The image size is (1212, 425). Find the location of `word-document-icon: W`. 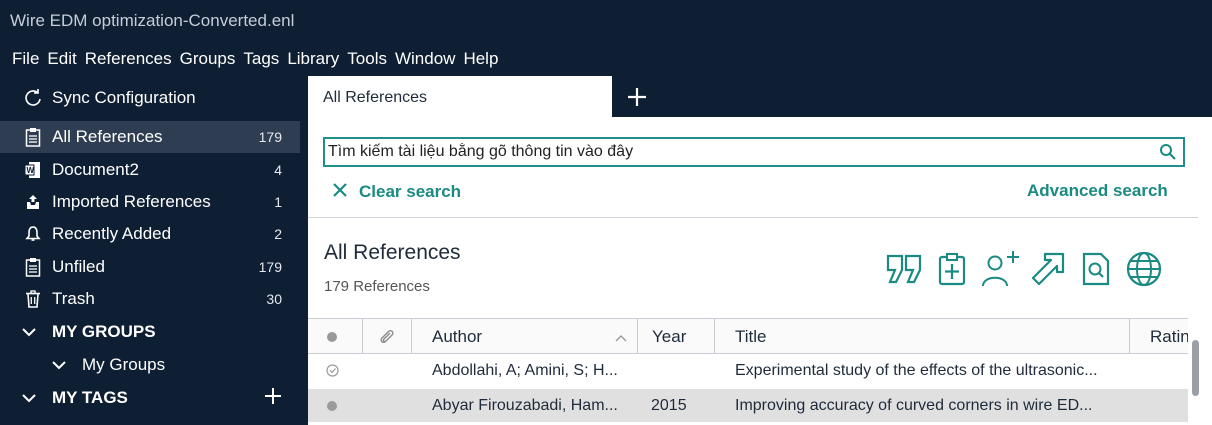

word-document-icon: W is located at coordinates (33, 170).